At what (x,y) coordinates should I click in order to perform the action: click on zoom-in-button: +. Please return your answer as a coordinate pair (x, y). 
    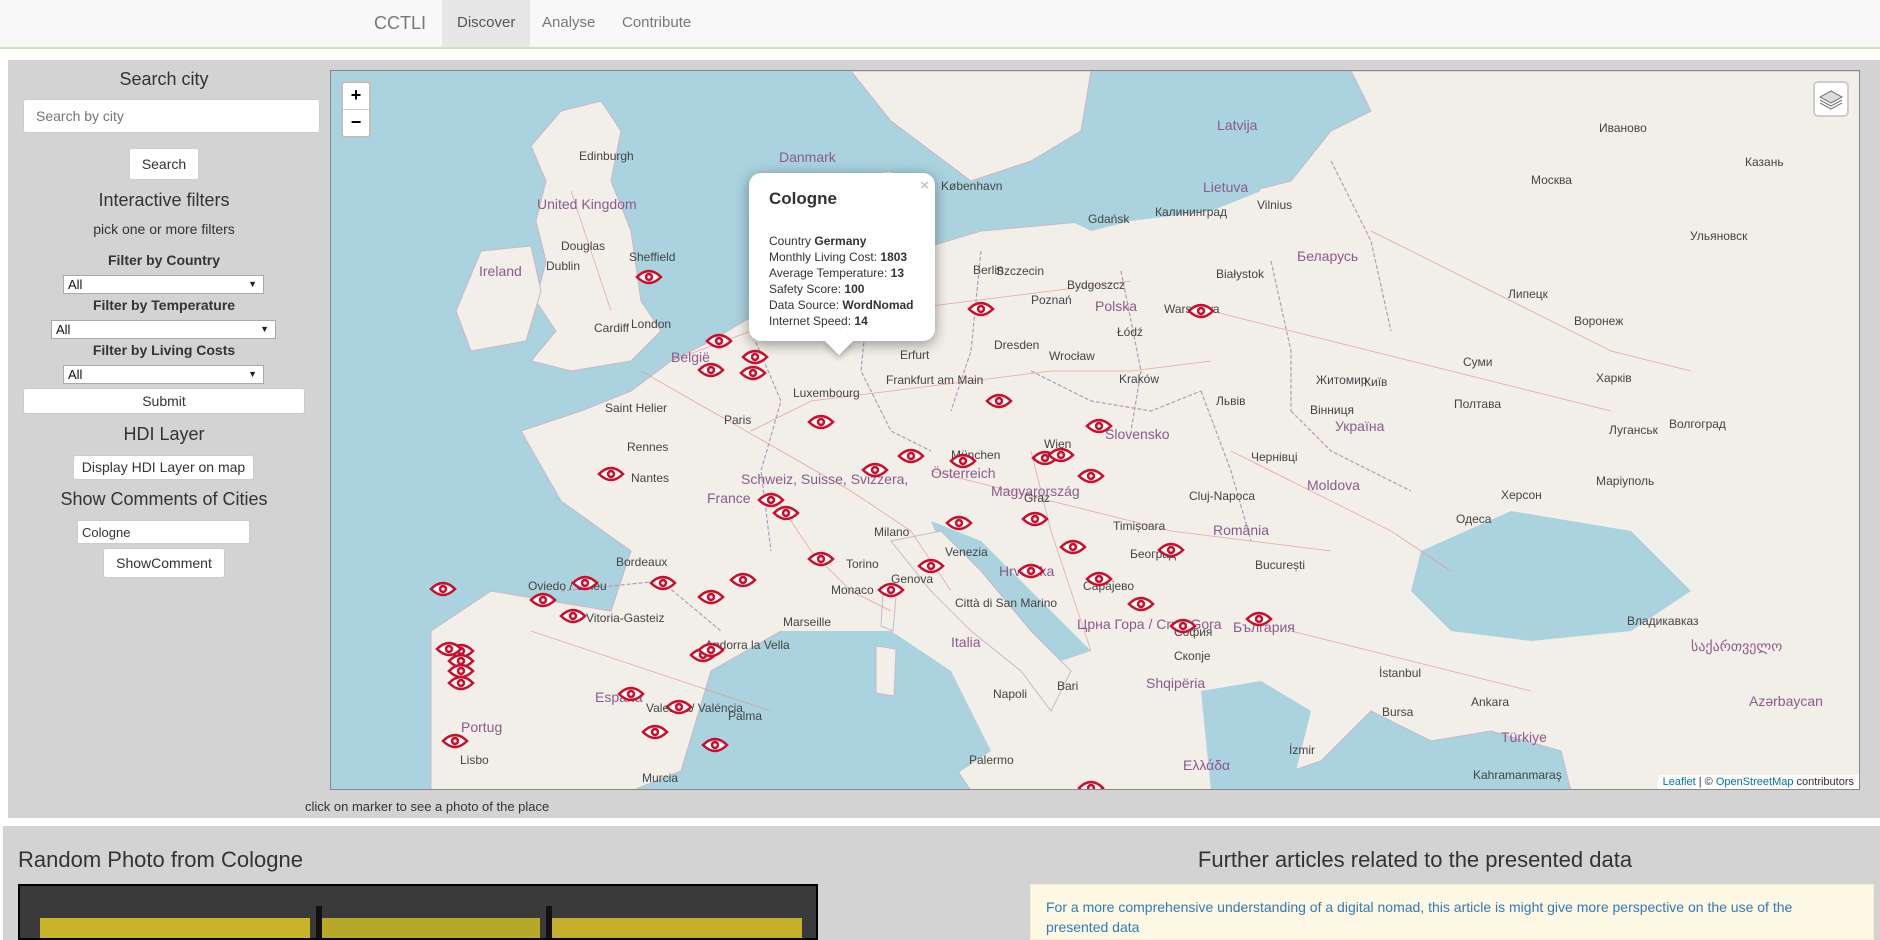
    Looking at the image, I should click on (356, 96).